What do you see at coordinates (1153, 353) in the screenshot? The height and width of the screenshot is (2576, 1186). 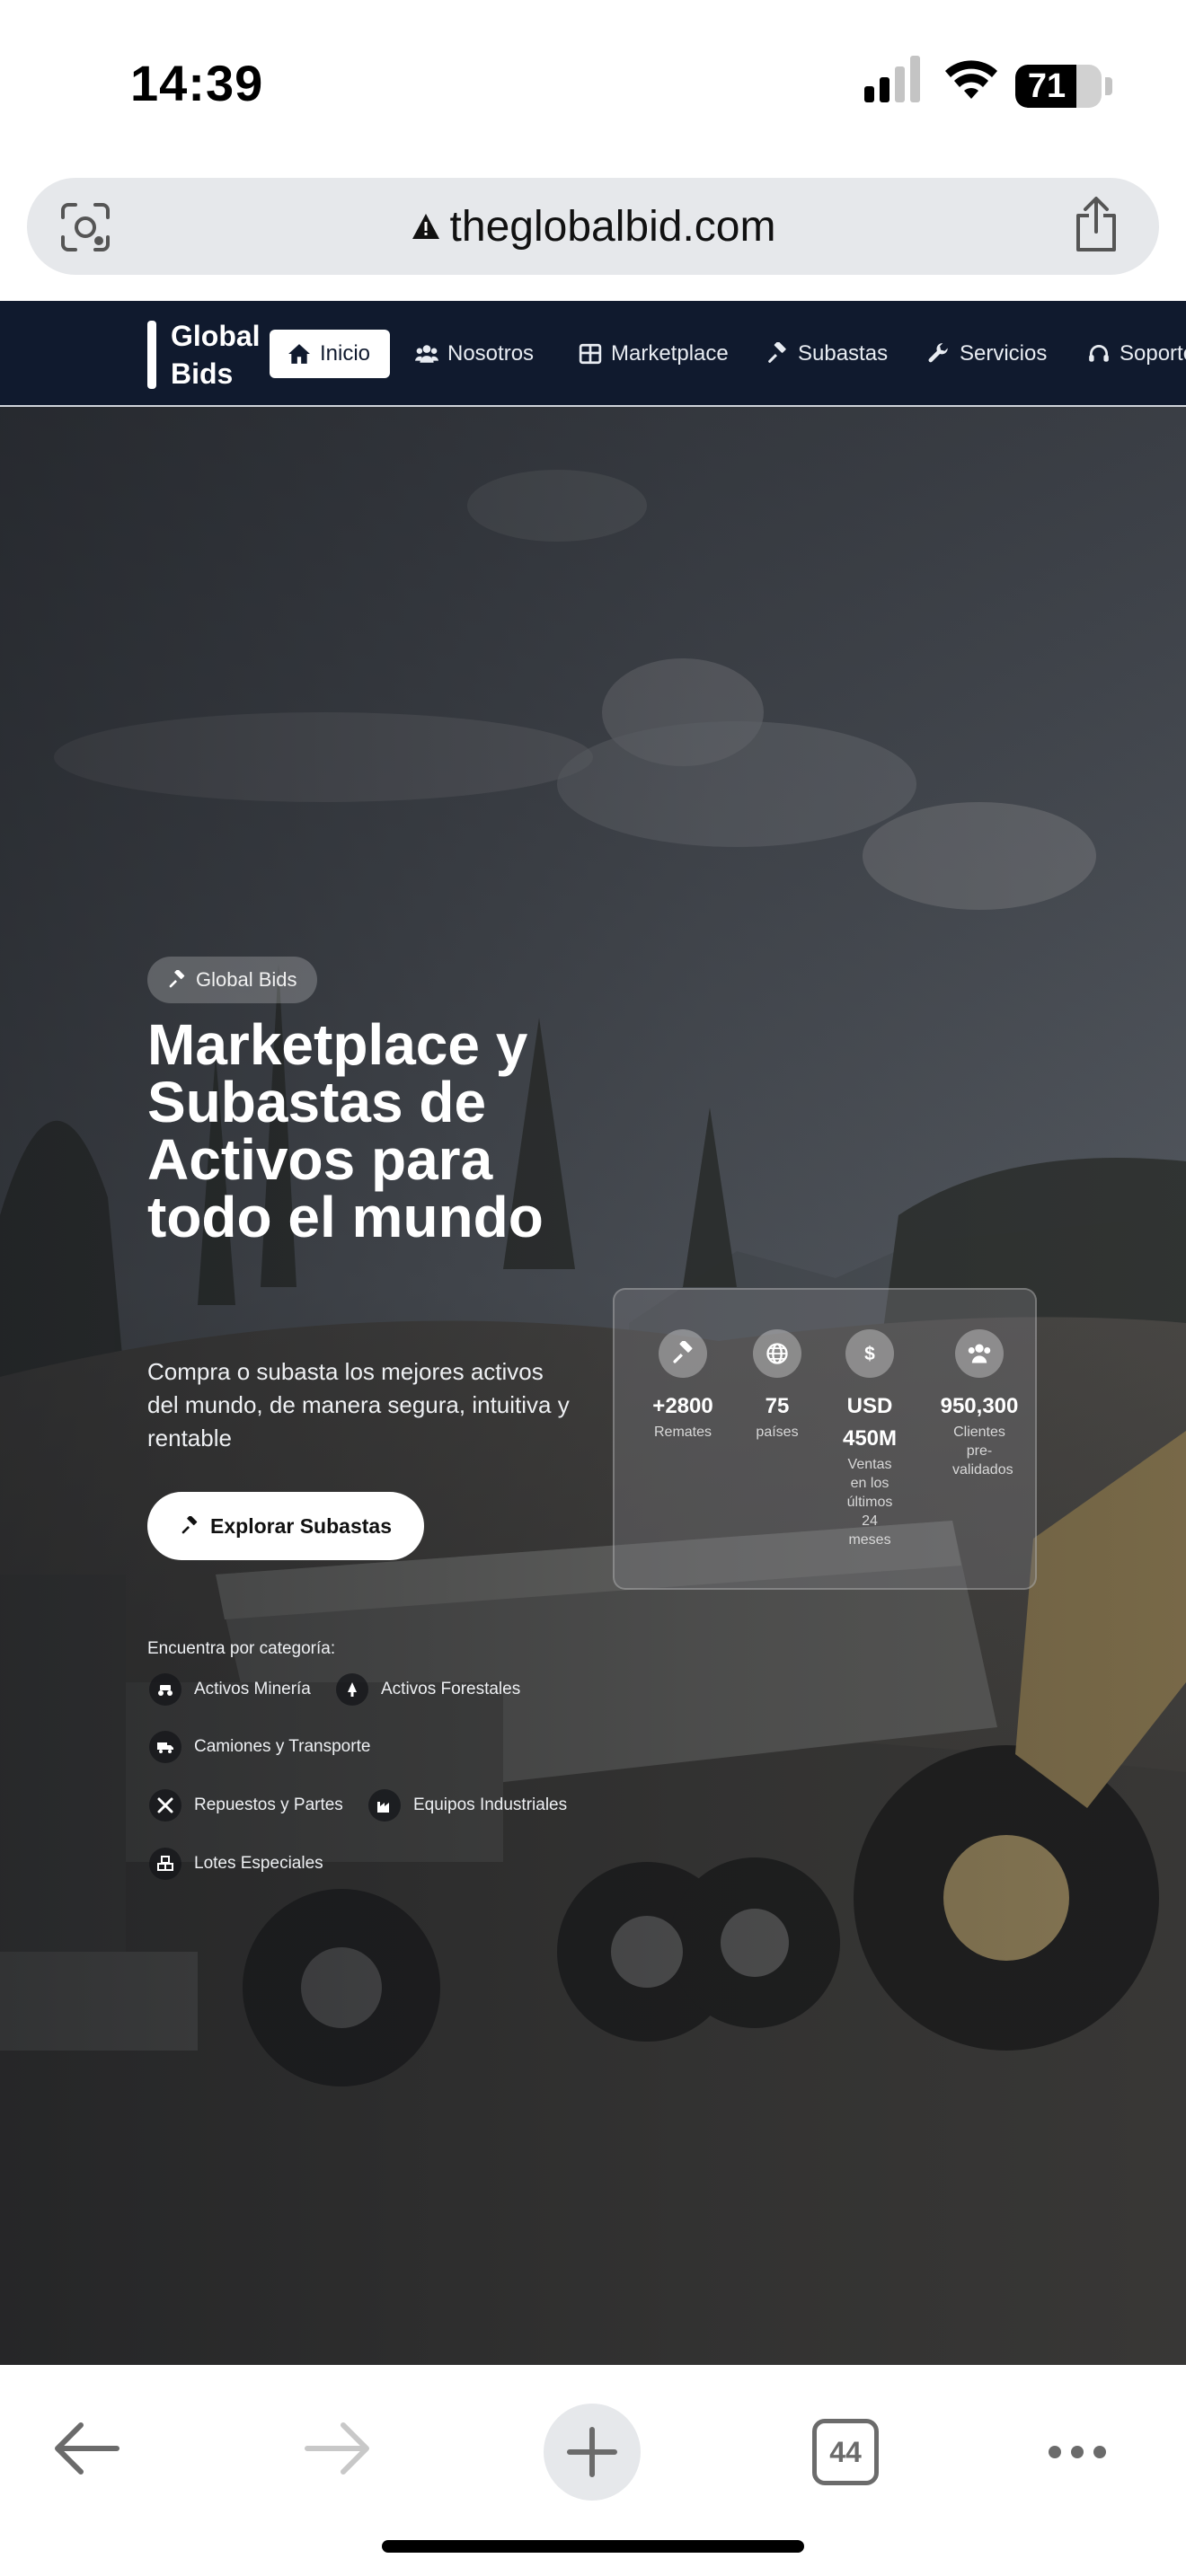 I see `nav-label: Soporte` at bounding box center [1153, 353].